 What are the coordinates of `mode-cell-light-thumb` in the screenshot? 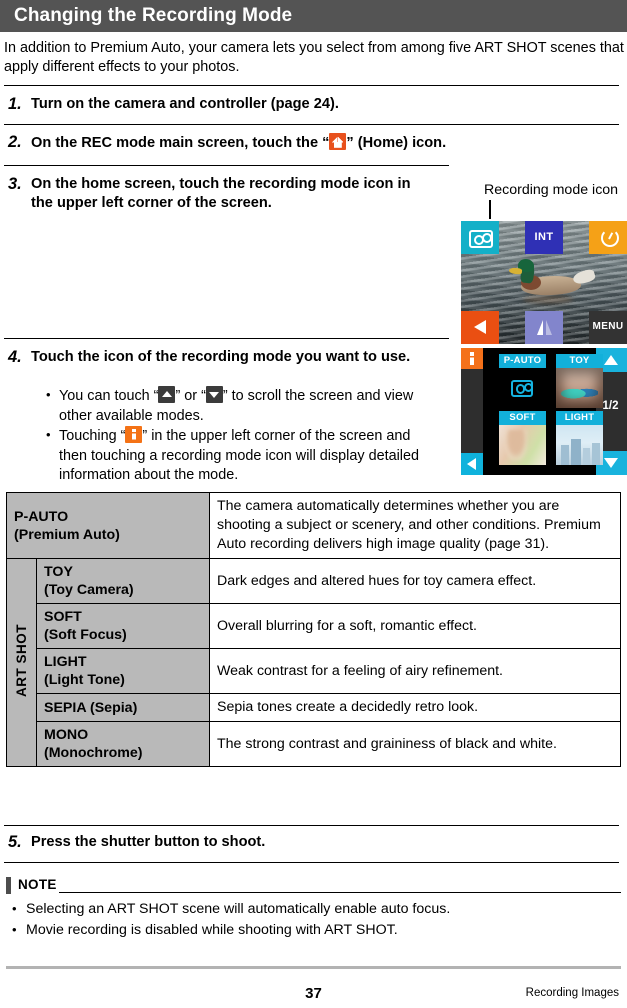 It's located at (579, 445).